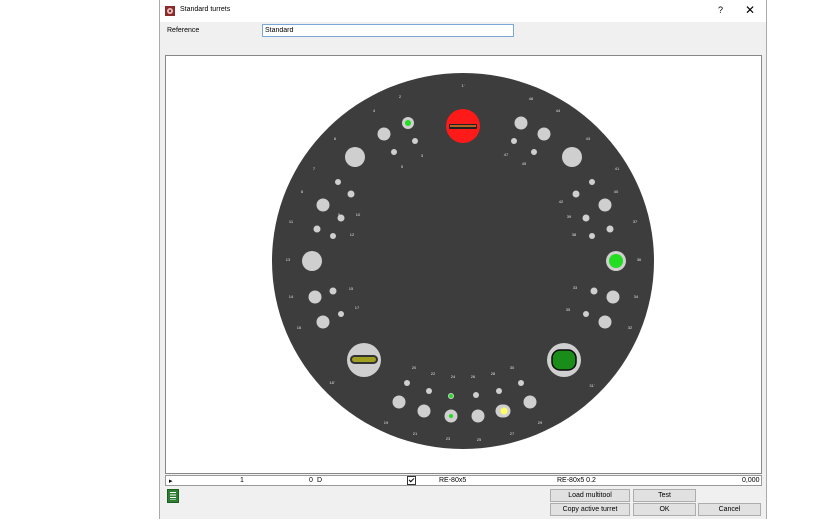 The height and width of the screenshot is (520, 840). I want to click on red-station-slot-inner, so click(463, 126).